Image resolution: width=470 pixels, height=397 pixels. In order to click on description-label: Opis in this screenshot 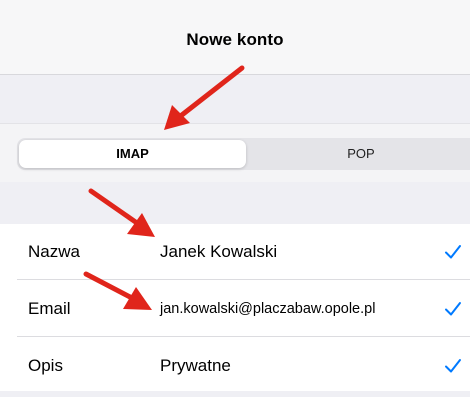, I will do `click(45, 365)`.